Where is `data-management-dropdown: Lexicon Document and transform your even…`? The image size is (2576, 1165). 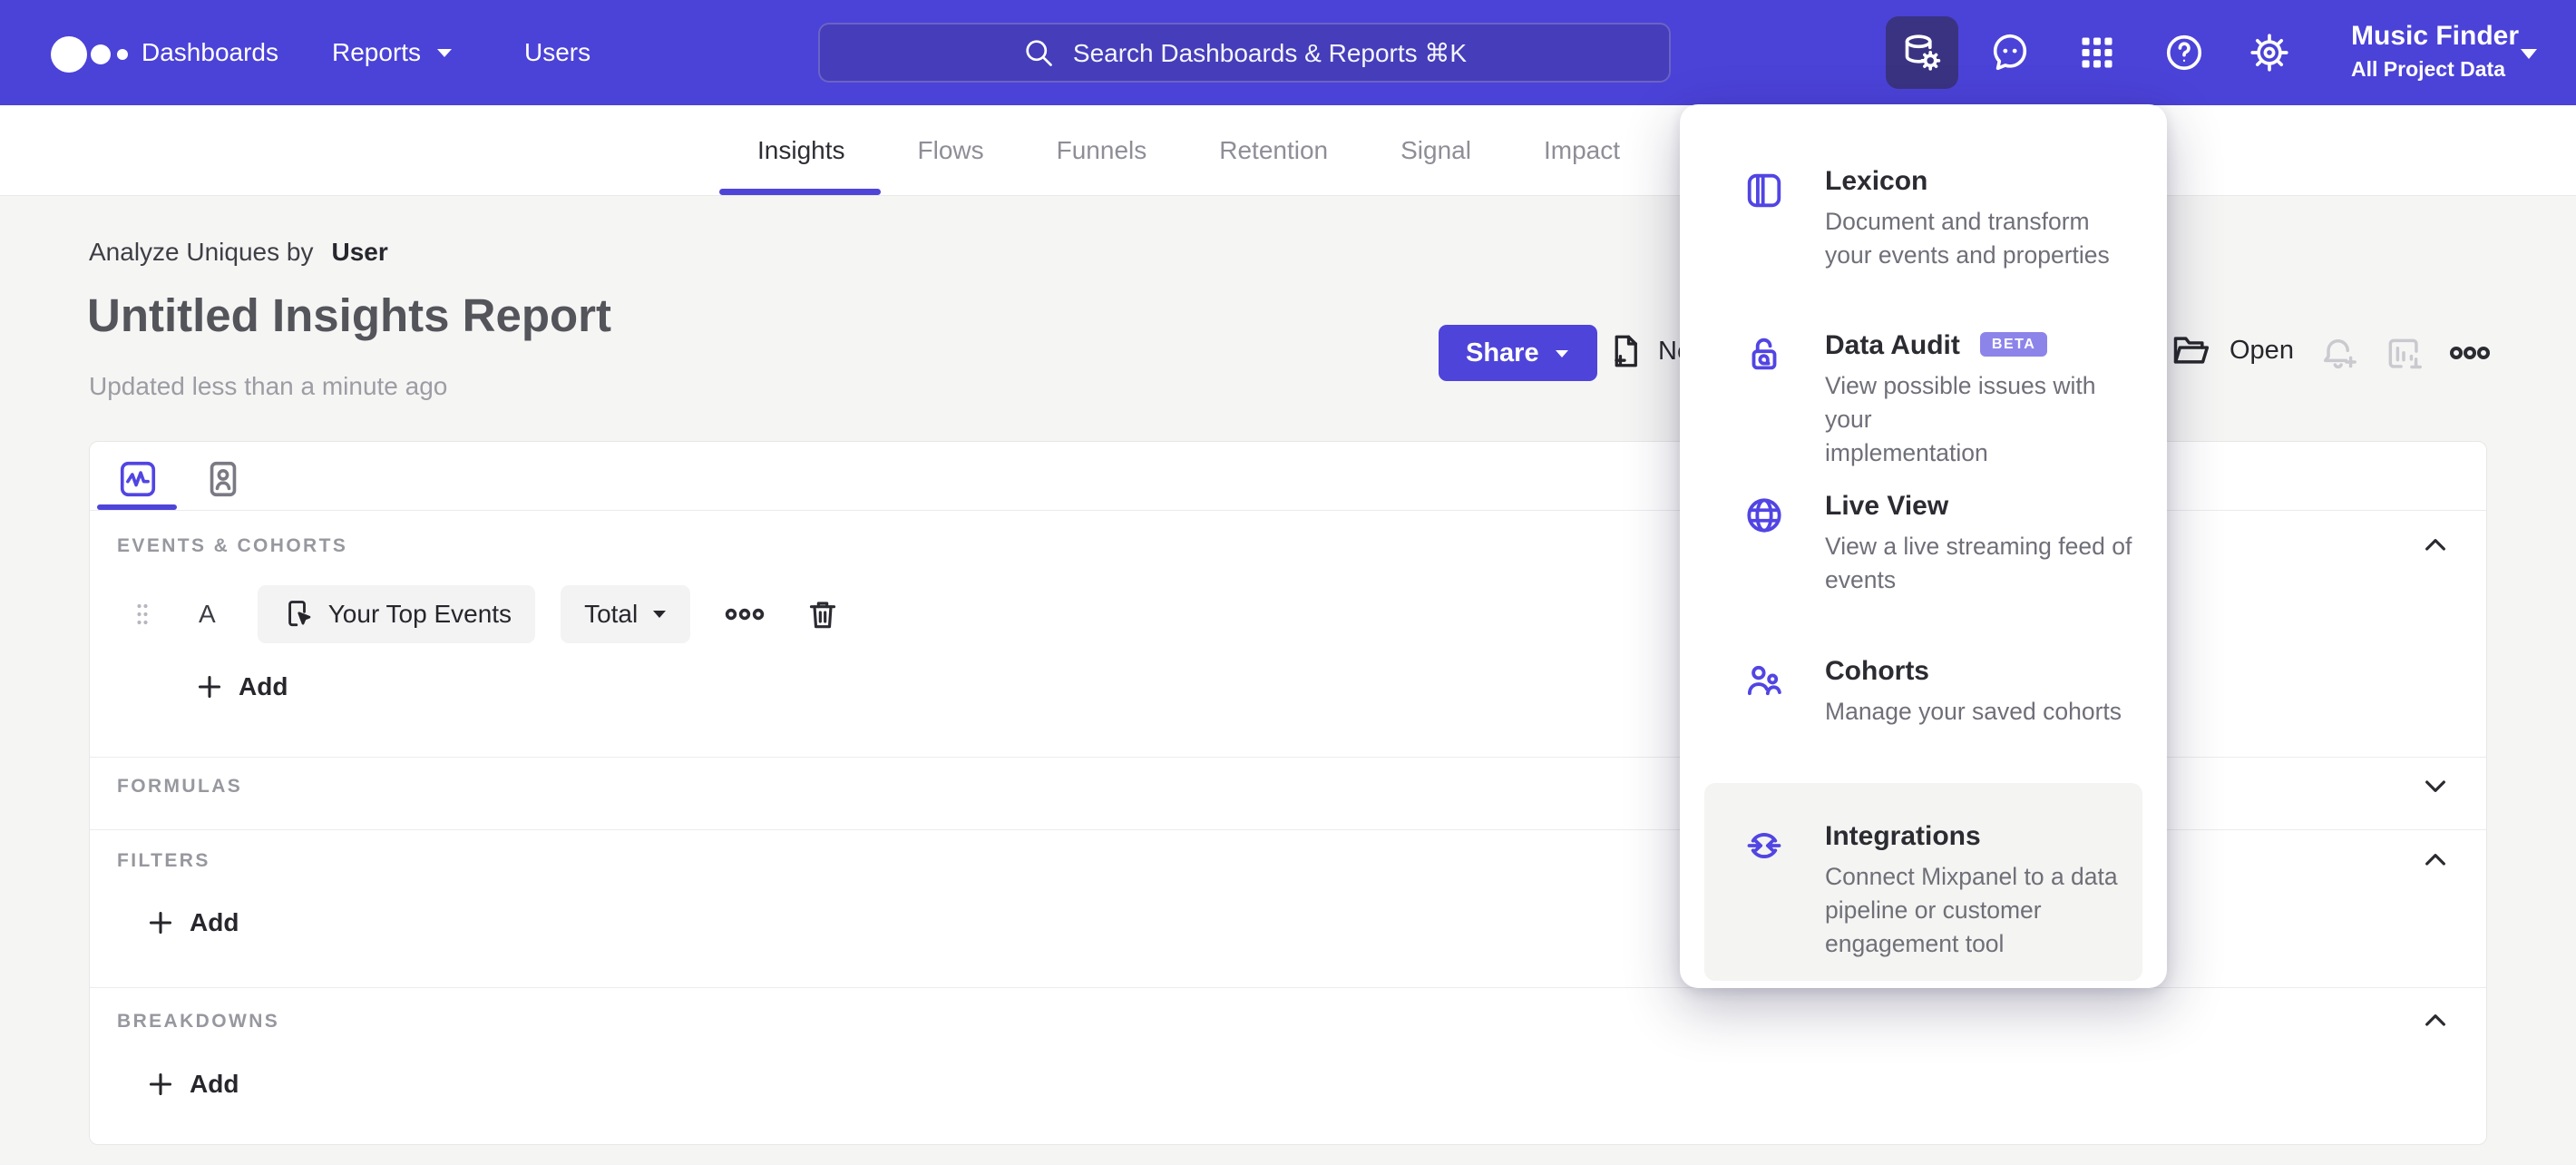
data-management-dropdown: Lexicon Document and transform your even… is located at coordinates (1923, 546).